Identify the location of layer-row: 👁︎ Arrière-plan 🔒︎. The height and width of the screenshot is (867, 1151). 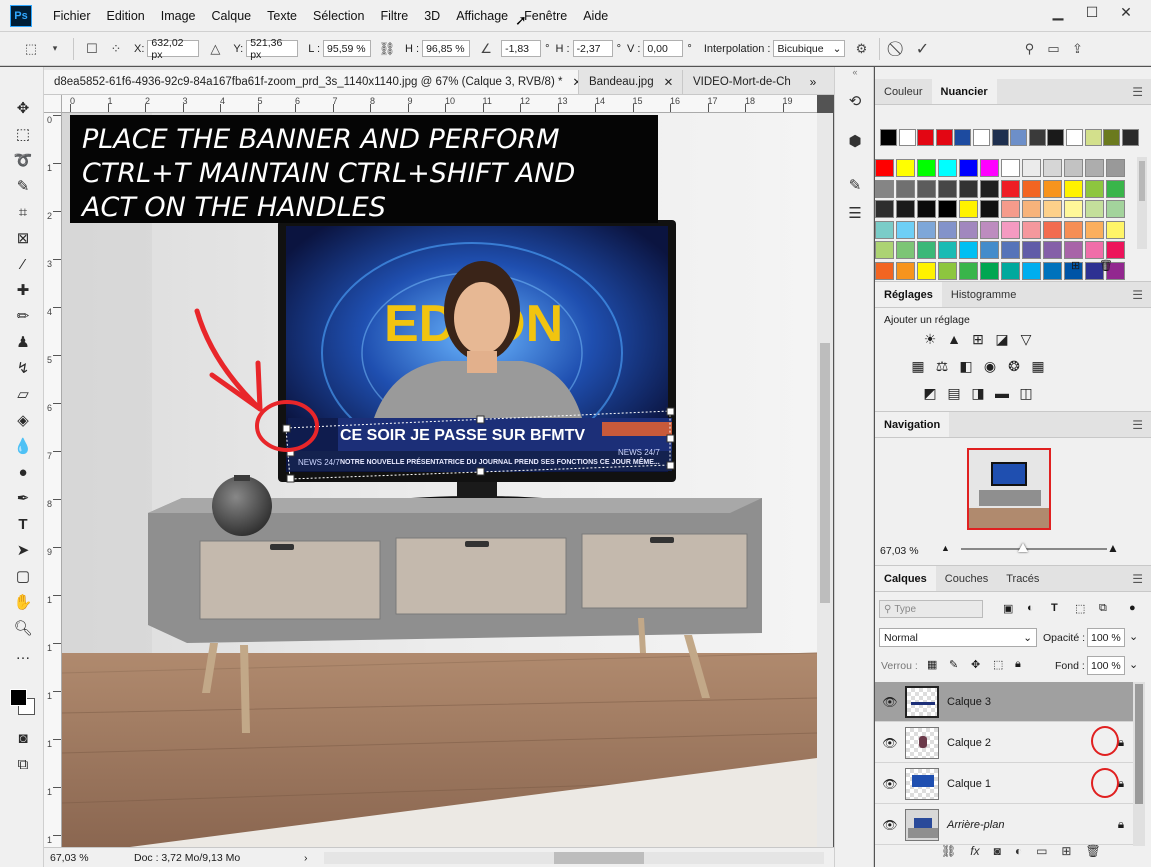
(1004, 825).